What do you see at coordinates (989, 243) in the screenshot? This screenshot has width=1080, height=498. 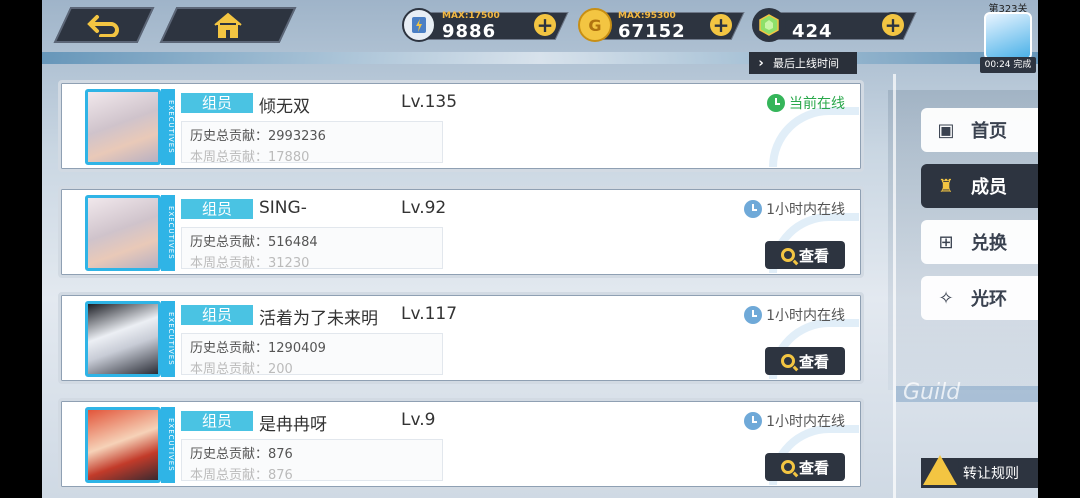 I see `tab-label: 兑换` at bounding box center [989, 243].